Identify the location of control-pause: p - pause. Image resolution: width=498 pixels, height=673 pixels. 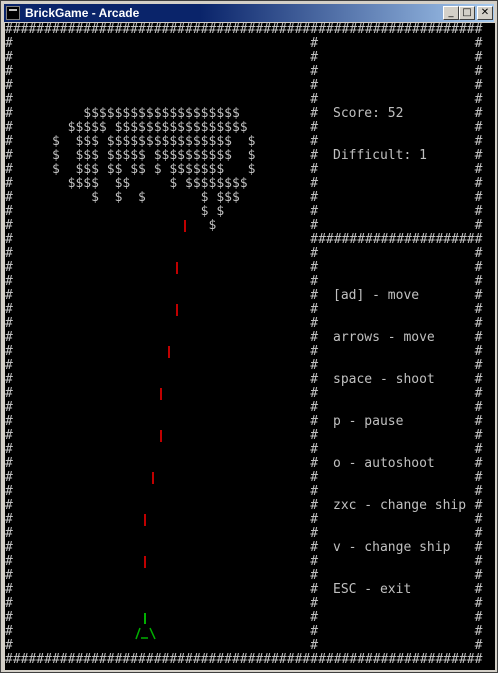
(368, 421).